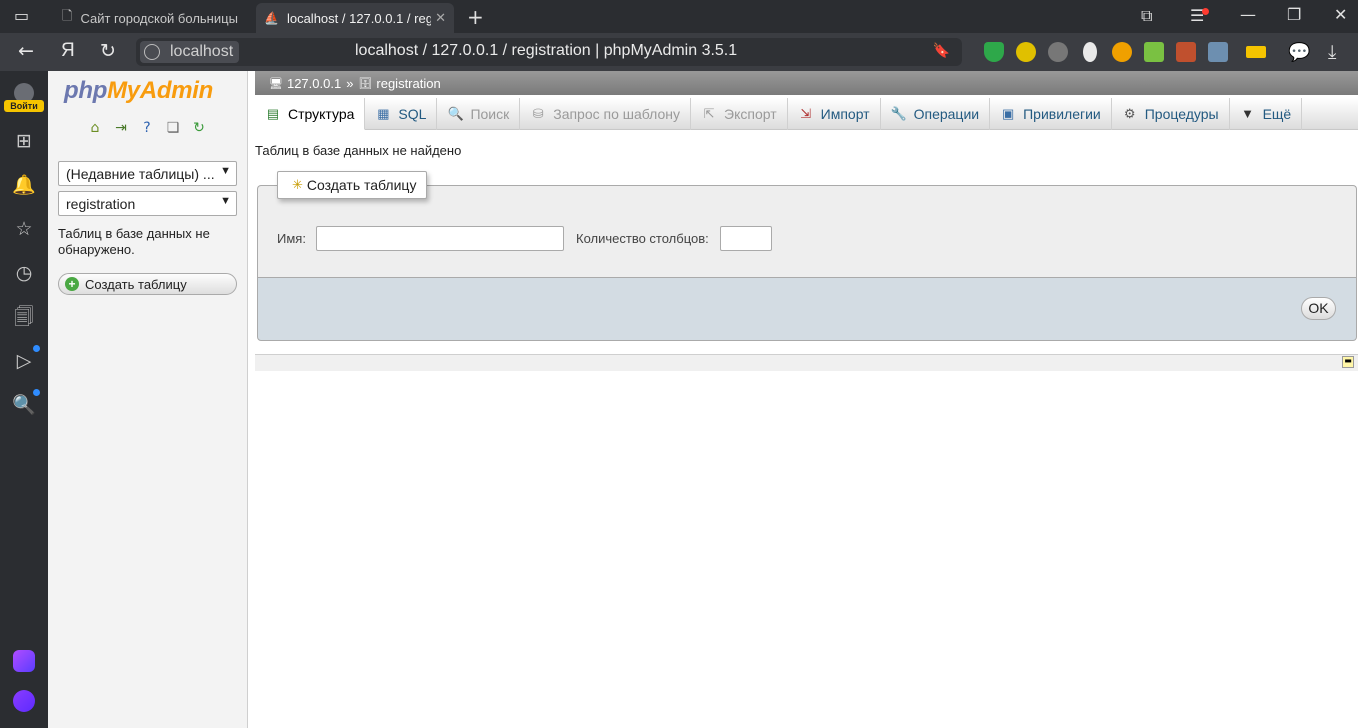 The height and width of the screenshot is (728, 1358). Describe the element at coordinates (1051, 114) in the screenshot. I see `tab-privileges: ▣ Привилегии` at that location.